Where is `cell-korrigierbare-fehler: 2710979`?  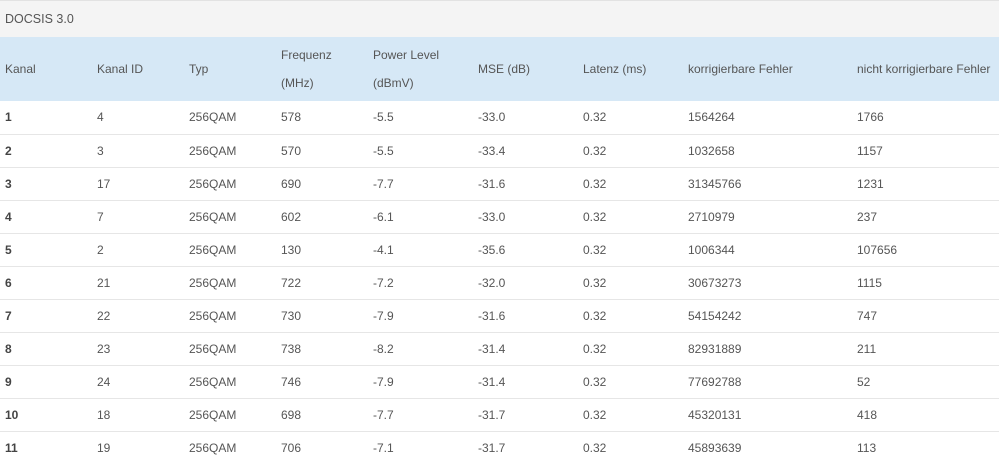
cell-korrigierbare-fehler: 2710979 is located at coordinates (711, 216).